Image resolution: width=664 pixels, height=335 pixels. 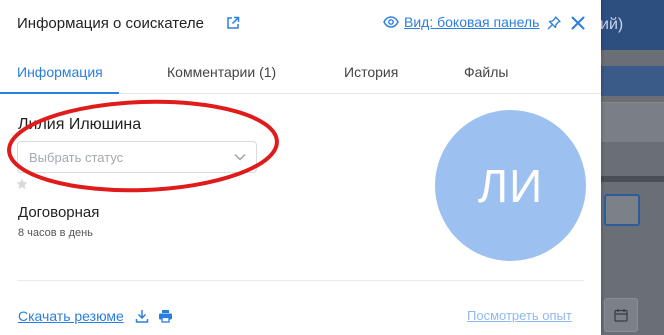 What do you see at coordinates (300, 71) in the screenshot?
I see `tab-bar: Информация Комментарии (1) История Файлы` at bounding box center [300, 71].